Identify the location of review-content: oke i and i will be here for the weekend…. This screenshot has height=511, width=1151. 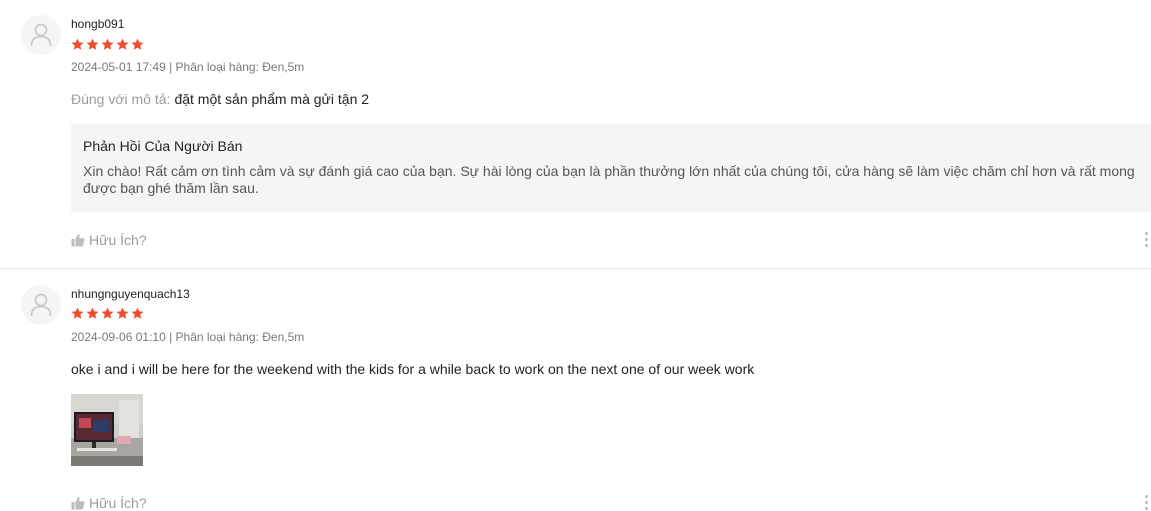
(412, 369).